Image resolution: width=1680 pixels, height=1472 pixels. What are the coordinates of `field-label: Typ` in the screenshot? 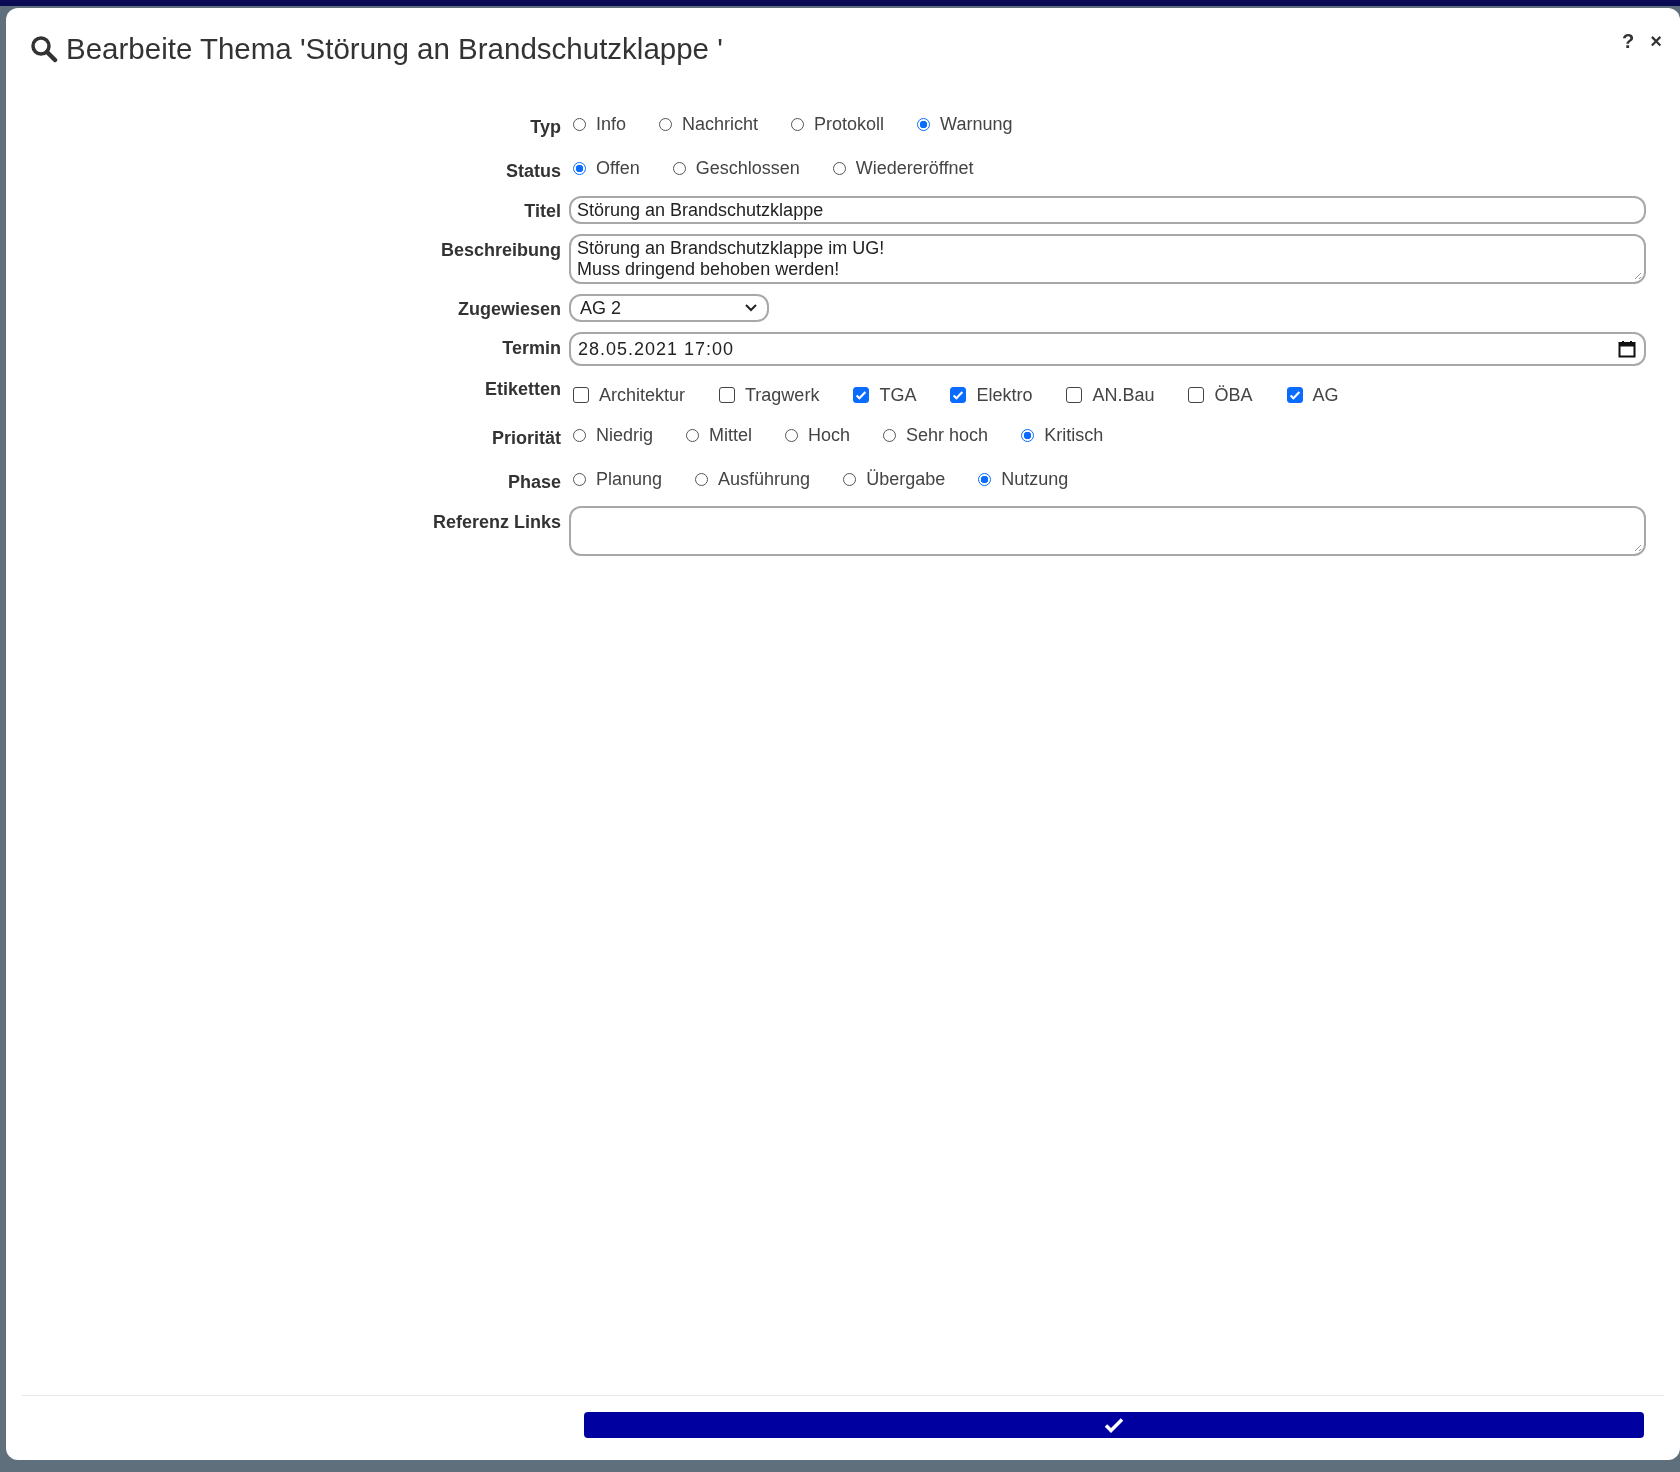 It's located at (545, 127).